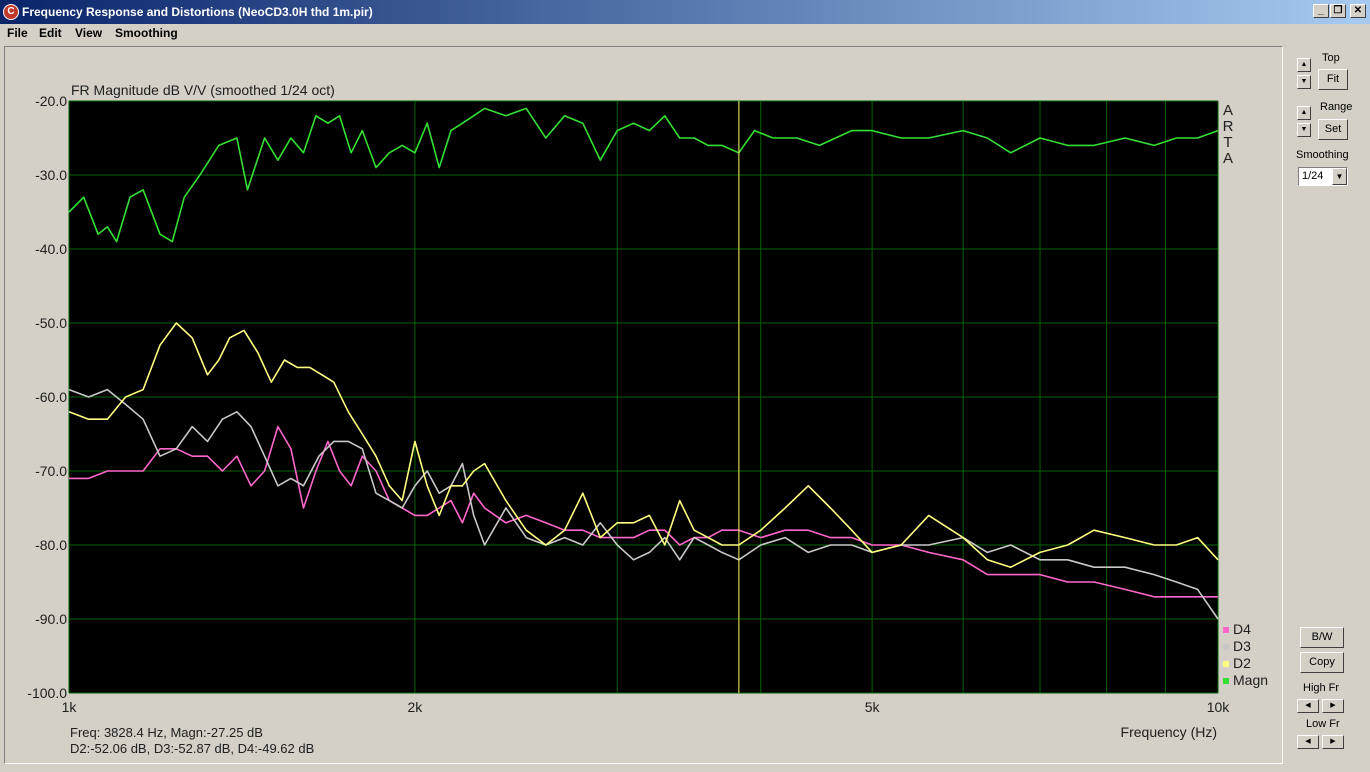 This screenshot has height=772, width=1370. Describe the element at coordinates (873, 707) in the screenshot. I see `x-tick-label: 5k` at that location.